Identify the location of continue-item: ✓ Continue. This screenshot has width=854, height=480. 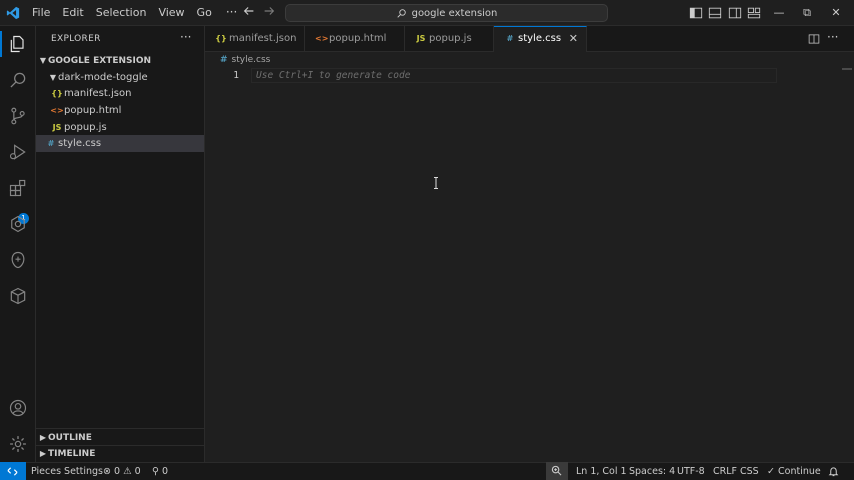
(794, 471).